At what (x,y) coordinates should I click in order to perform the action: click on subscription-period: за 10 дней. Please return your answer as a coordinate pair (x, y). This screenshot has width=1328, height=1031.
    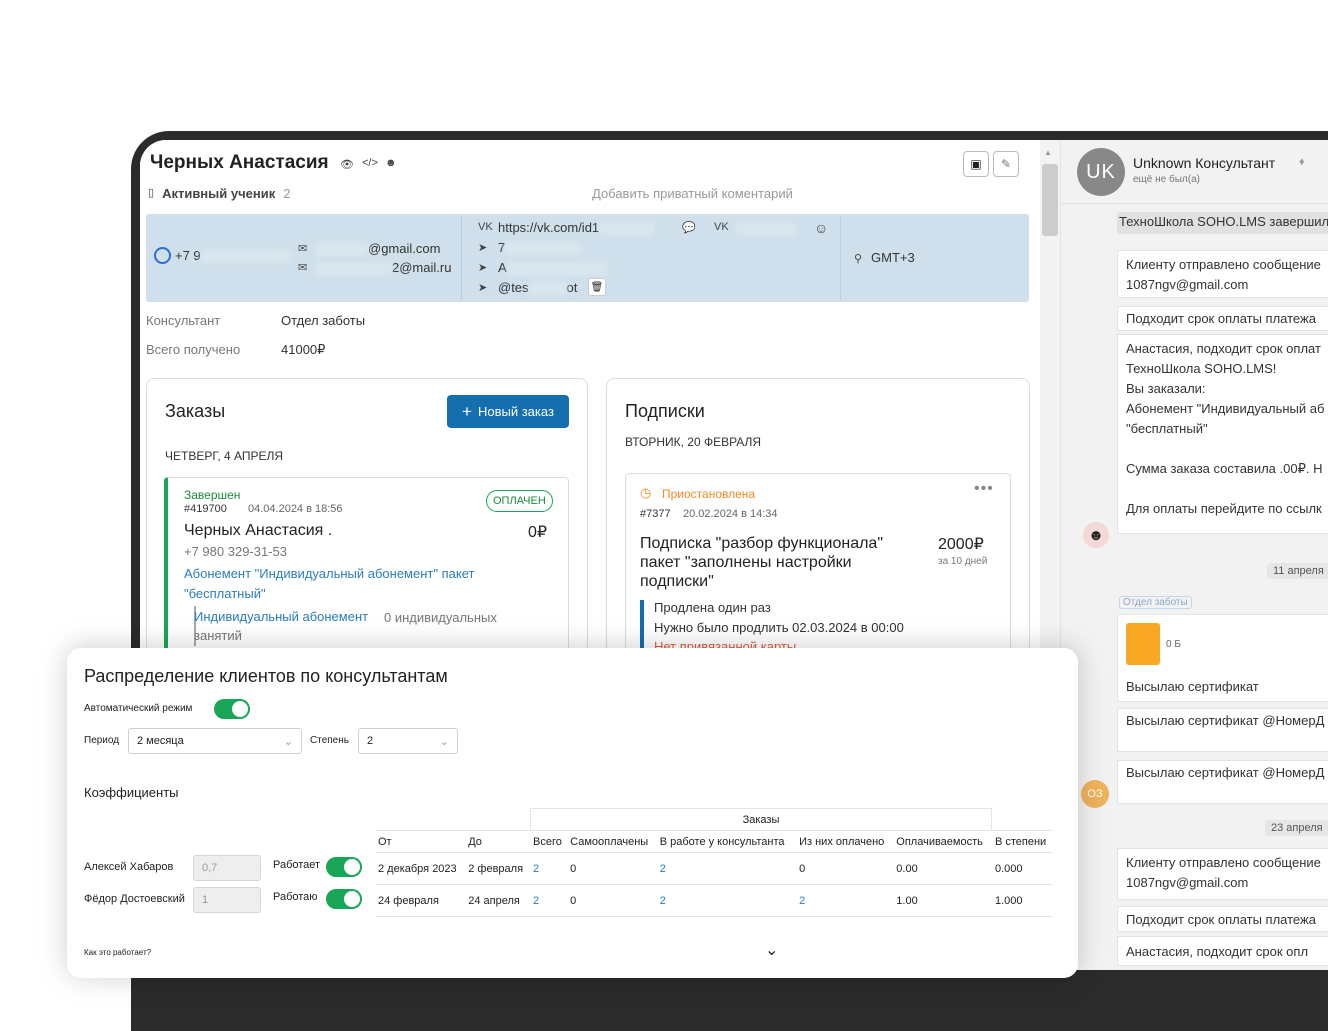
    Looking at the image, I should click on (963, 561).